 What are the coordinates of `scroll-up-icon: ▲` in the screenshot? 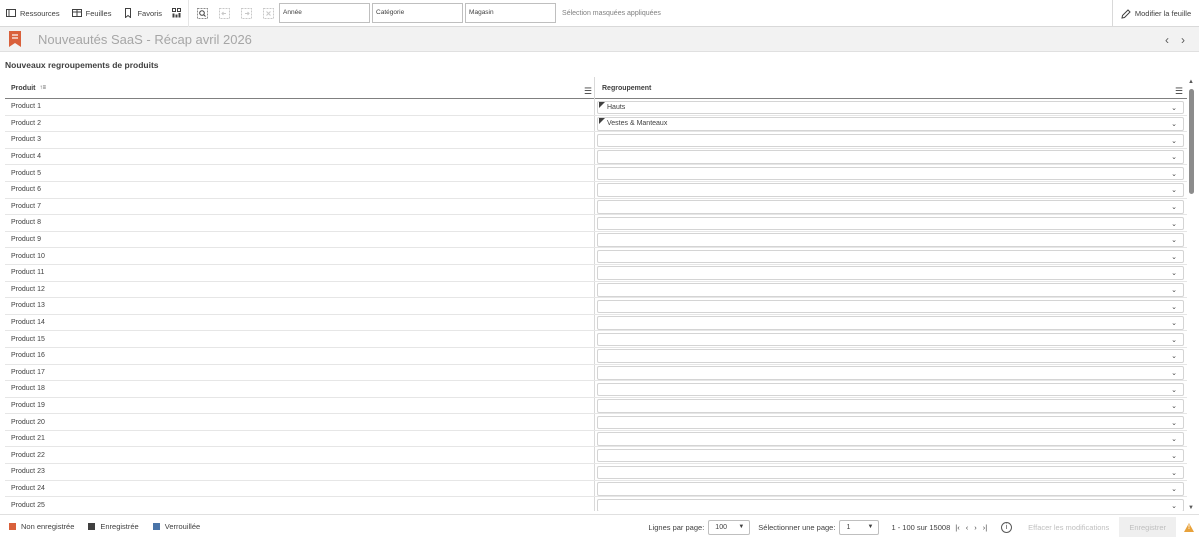 It's located at (1191, 82).